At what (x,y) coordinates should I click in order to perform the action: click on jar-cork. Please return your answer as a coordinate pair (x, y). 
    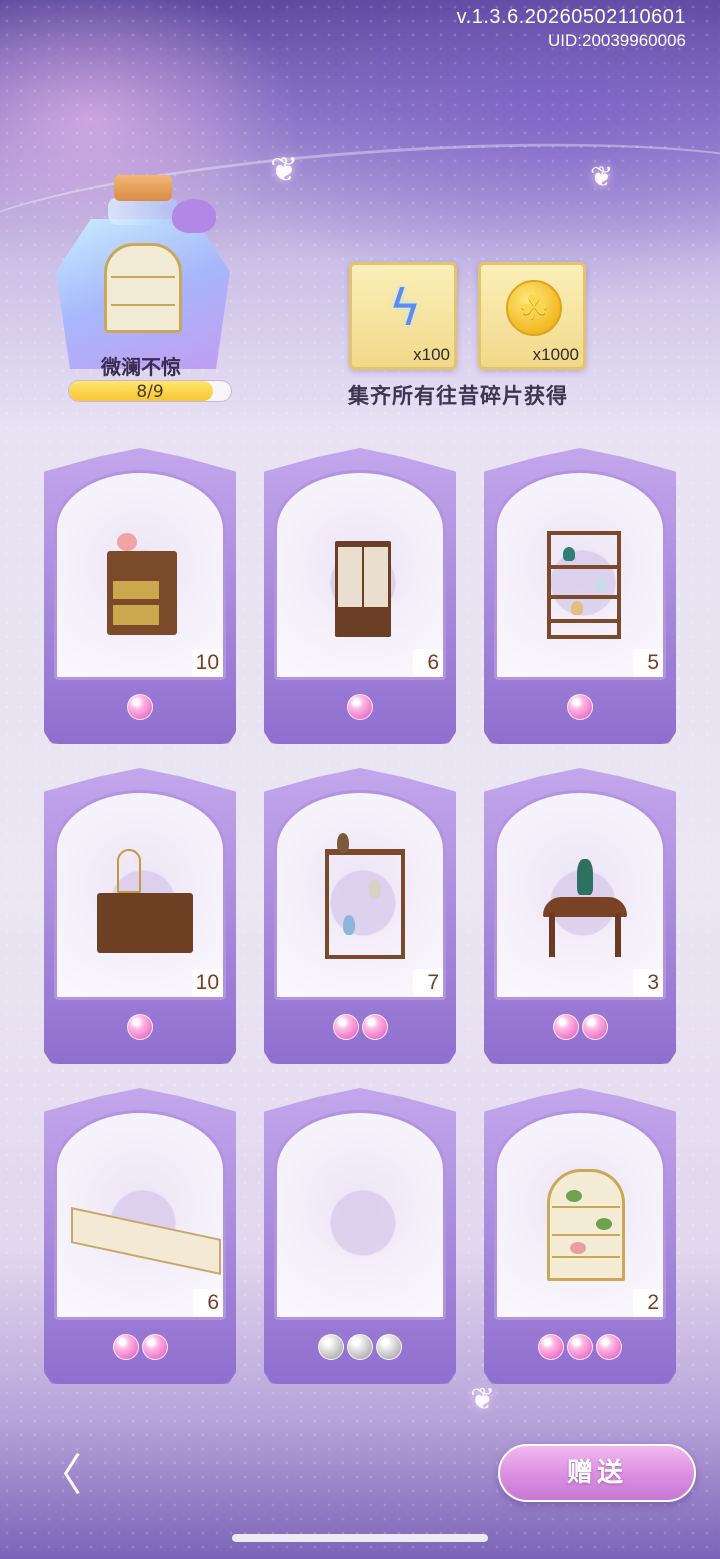
    Looking at the image, I should click on (143, 188).